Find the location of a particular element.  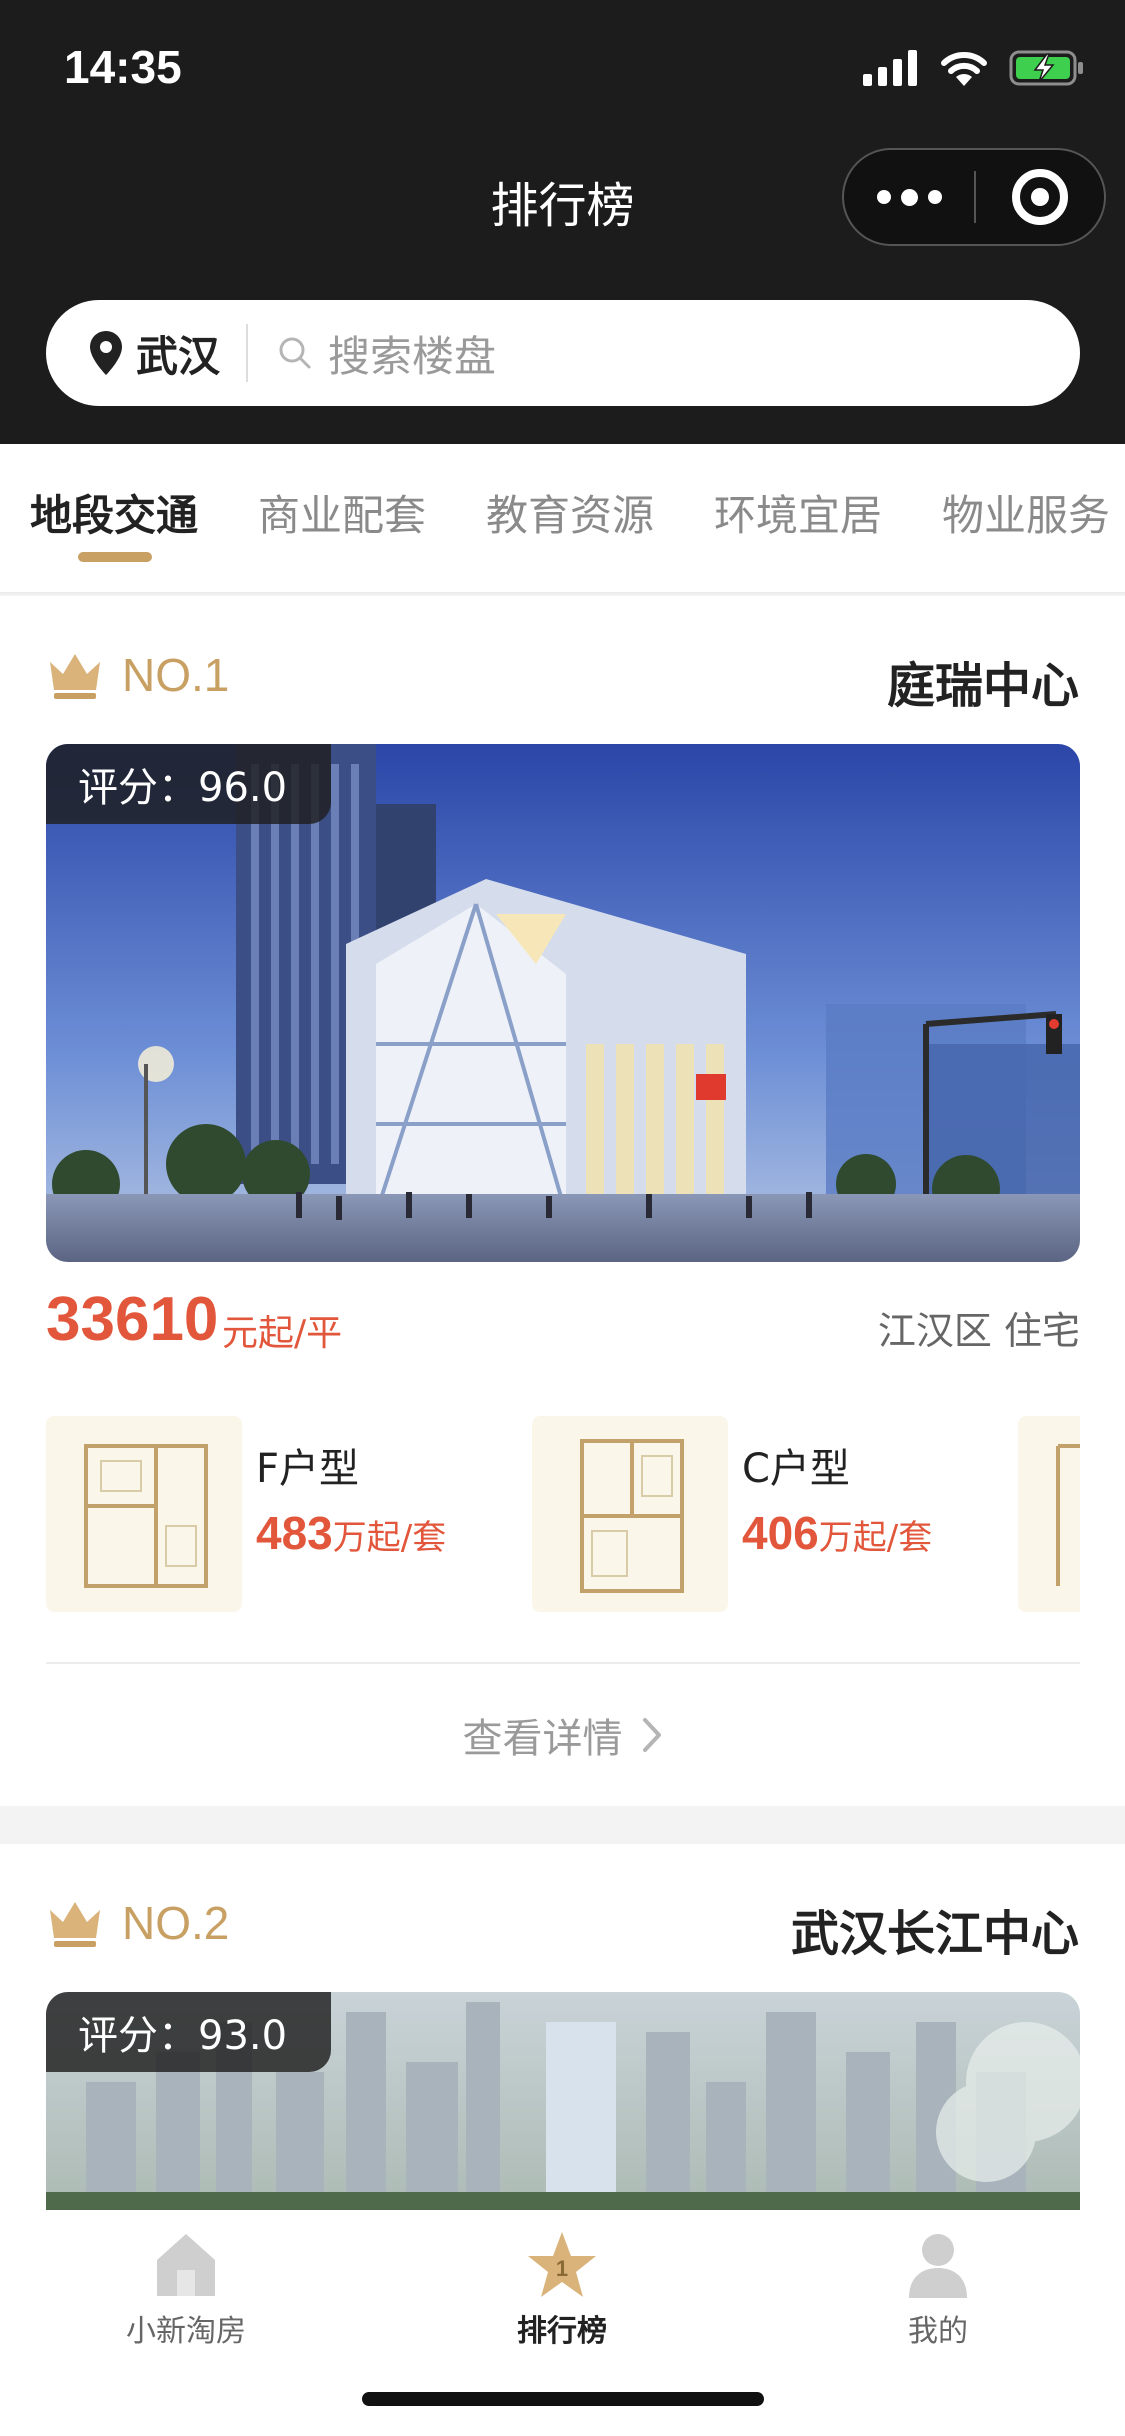

floorplan-name: F户型 is located at coordinates (308, 1469).